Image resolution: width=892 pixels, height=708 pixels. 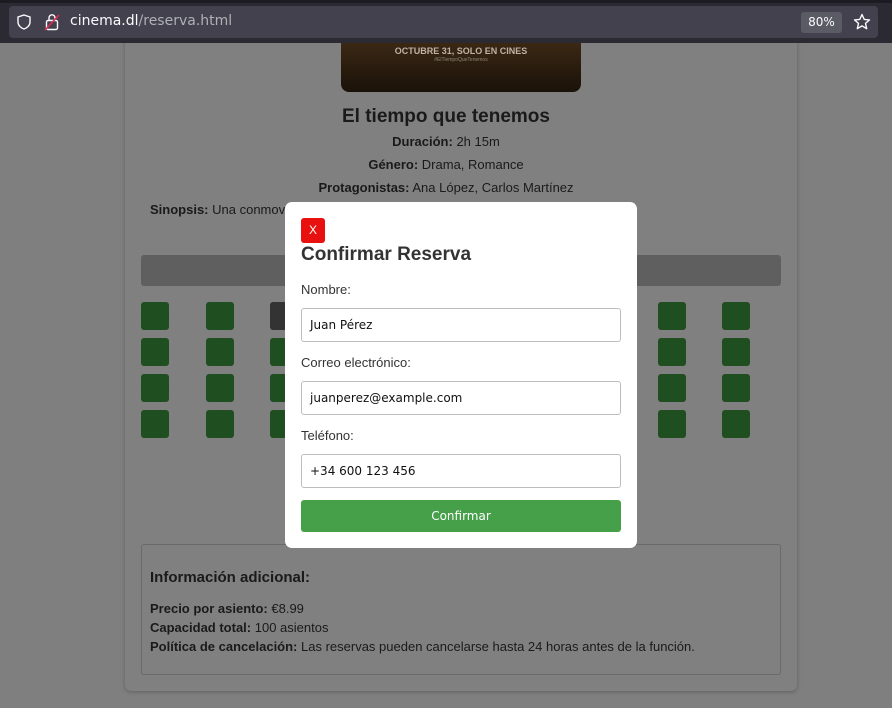 What do you see at coordinates (461, 398) in the screenshot?
I see `email-field: juanperez@example.com` at bounding box center [461, 398].